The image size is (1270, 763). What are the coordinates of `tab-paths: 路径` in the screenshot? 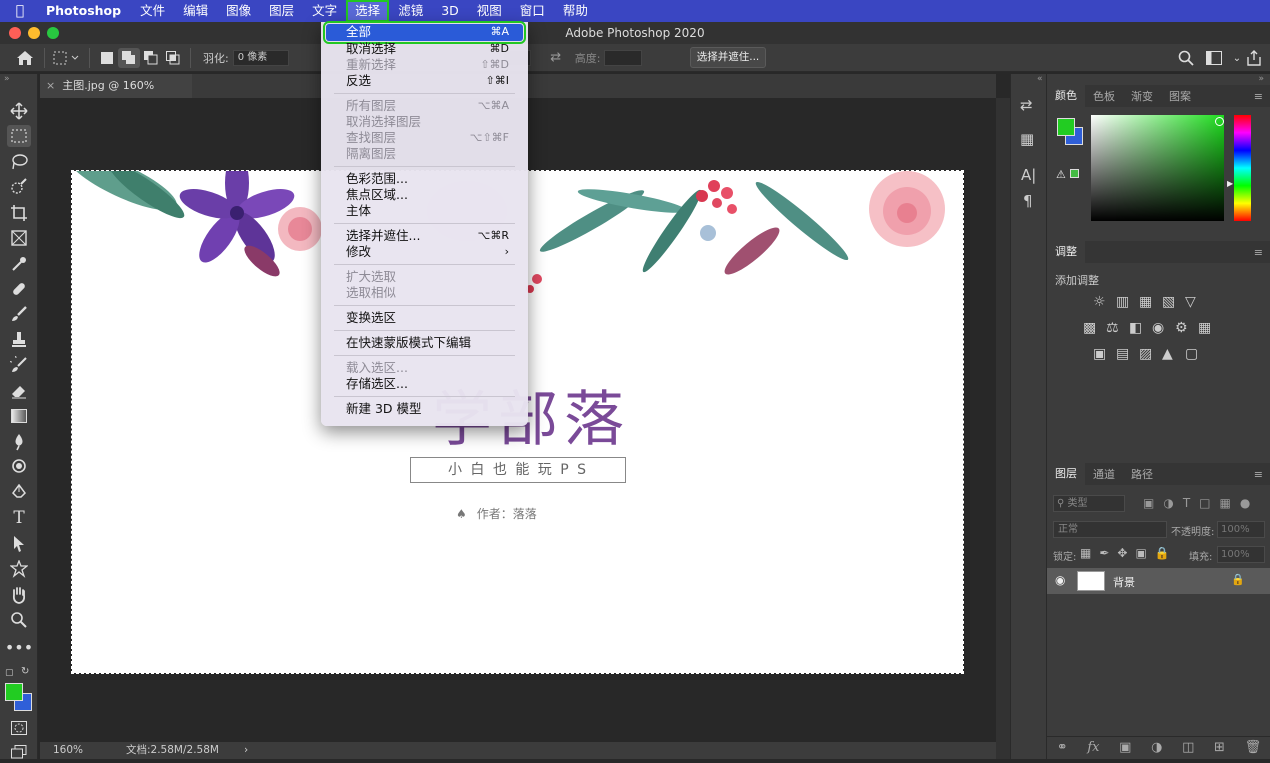 It's located at (1142, 474).